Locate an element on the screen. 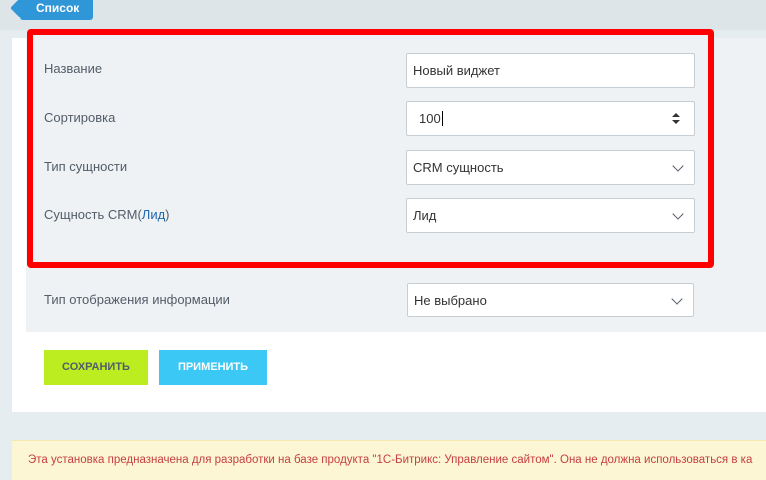 This screenshot has height=480, width=766. sort-input-value: 100 is located at coordinates (430, 118).